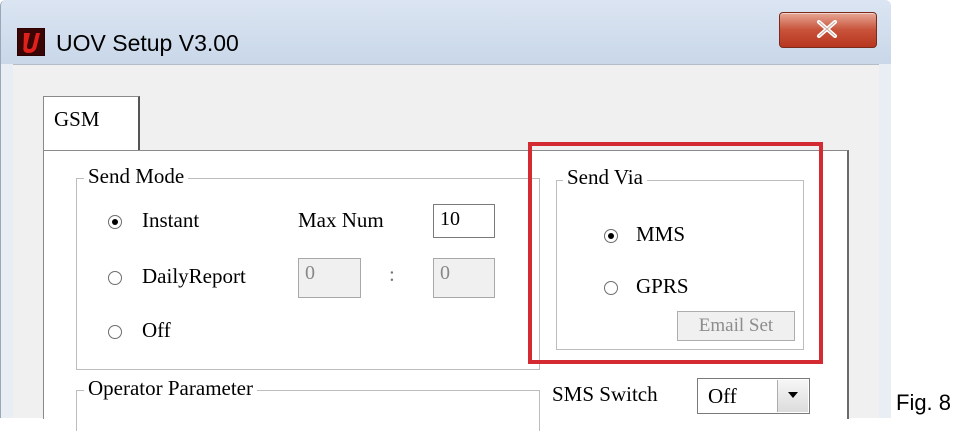 The image size is (953, 431). What do you see at coordinates (115, 222) in the screenshot?
I see `radio-instant-indicator` at bounding box center [115, 222].